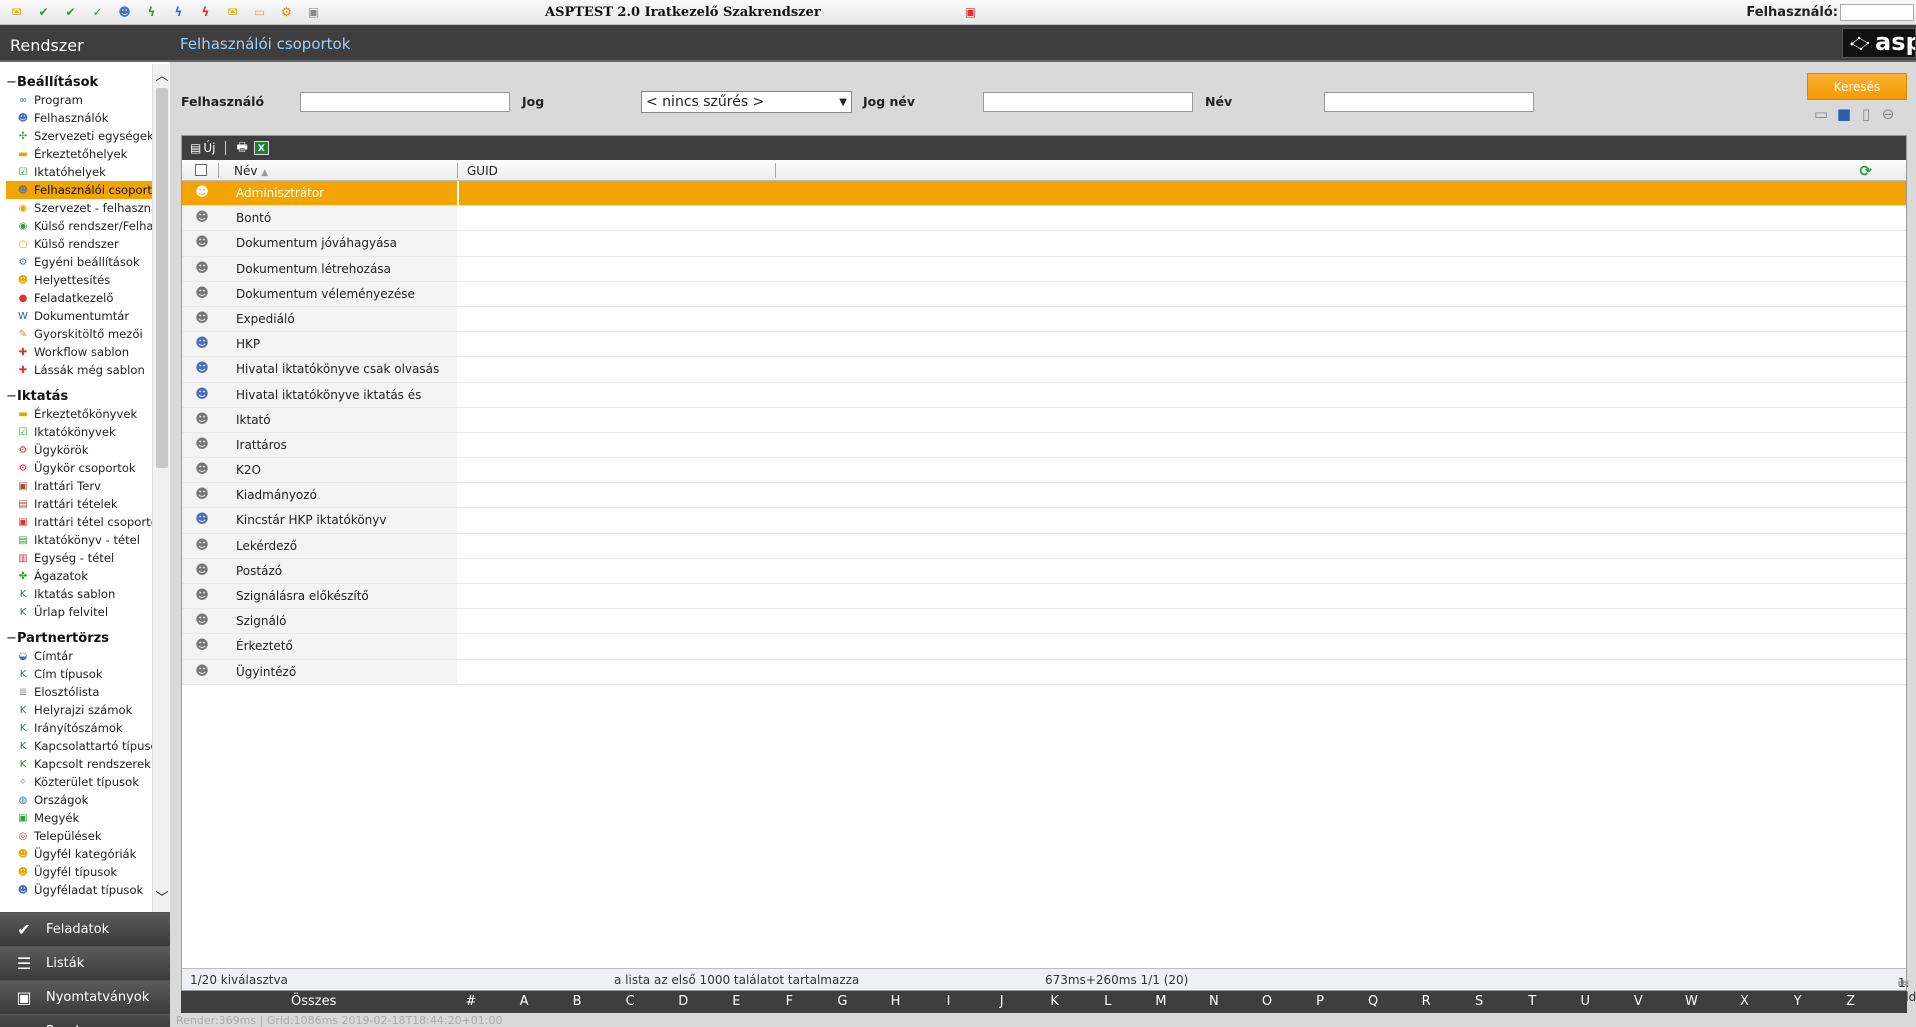 Image resolution: width=1916 pixels, height=1027 pixels. I want to click on column-header-guid: GUID, so click(482, 171).